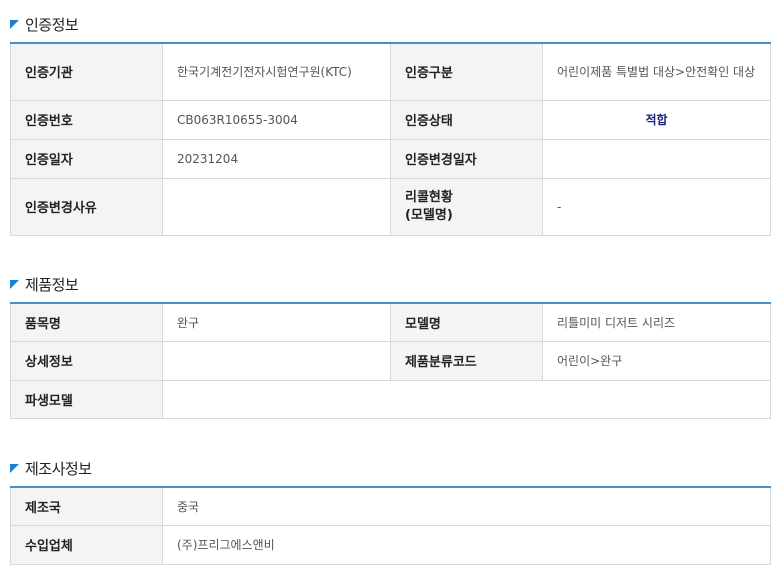 The image size is (780, 587). Describe the element at coordinates (86, 119) in the screenshot. I see `number-label: 인증번호` at that location.